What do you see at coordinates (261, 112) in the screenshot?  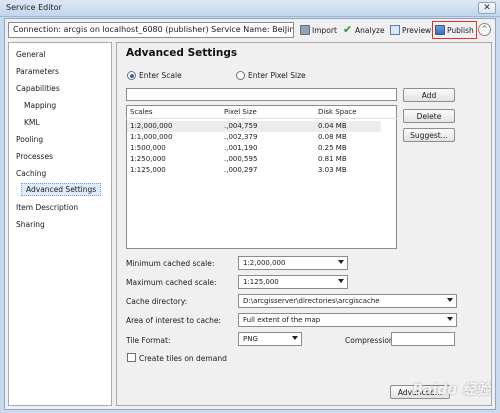 I see `table-header: Scales Pixel Size Disk Space` at bounding box center [261, 112].